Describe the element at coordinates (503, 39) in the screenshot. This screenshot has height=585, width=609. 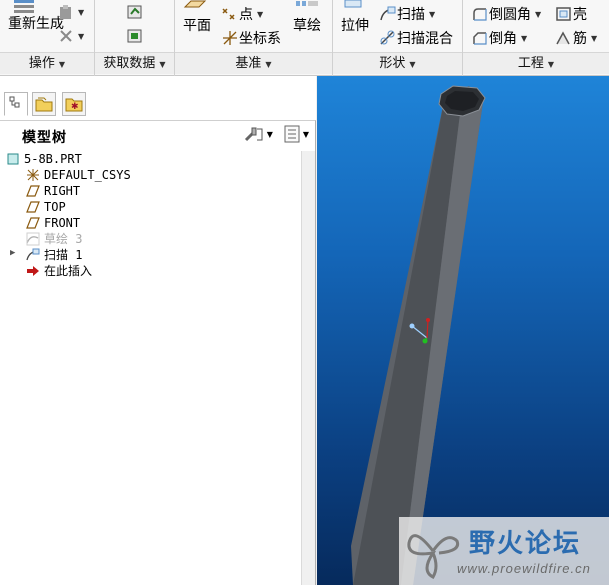
I see `chamfer-label: 倒角` at that location.